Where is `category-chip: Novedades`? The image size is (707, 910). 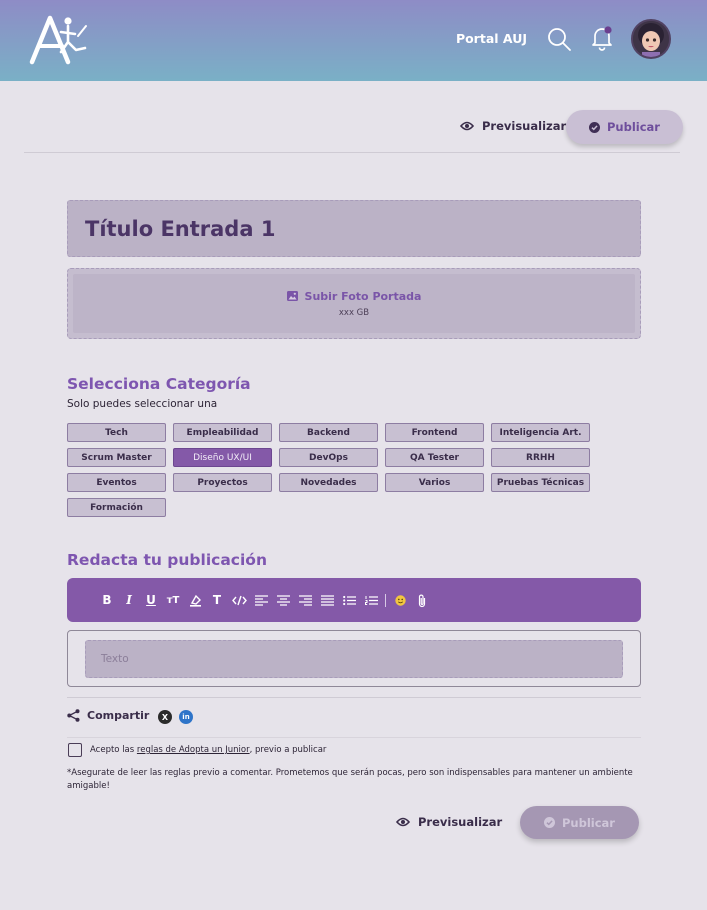
category-chip: Novedades is located at coordinates (328, 482).